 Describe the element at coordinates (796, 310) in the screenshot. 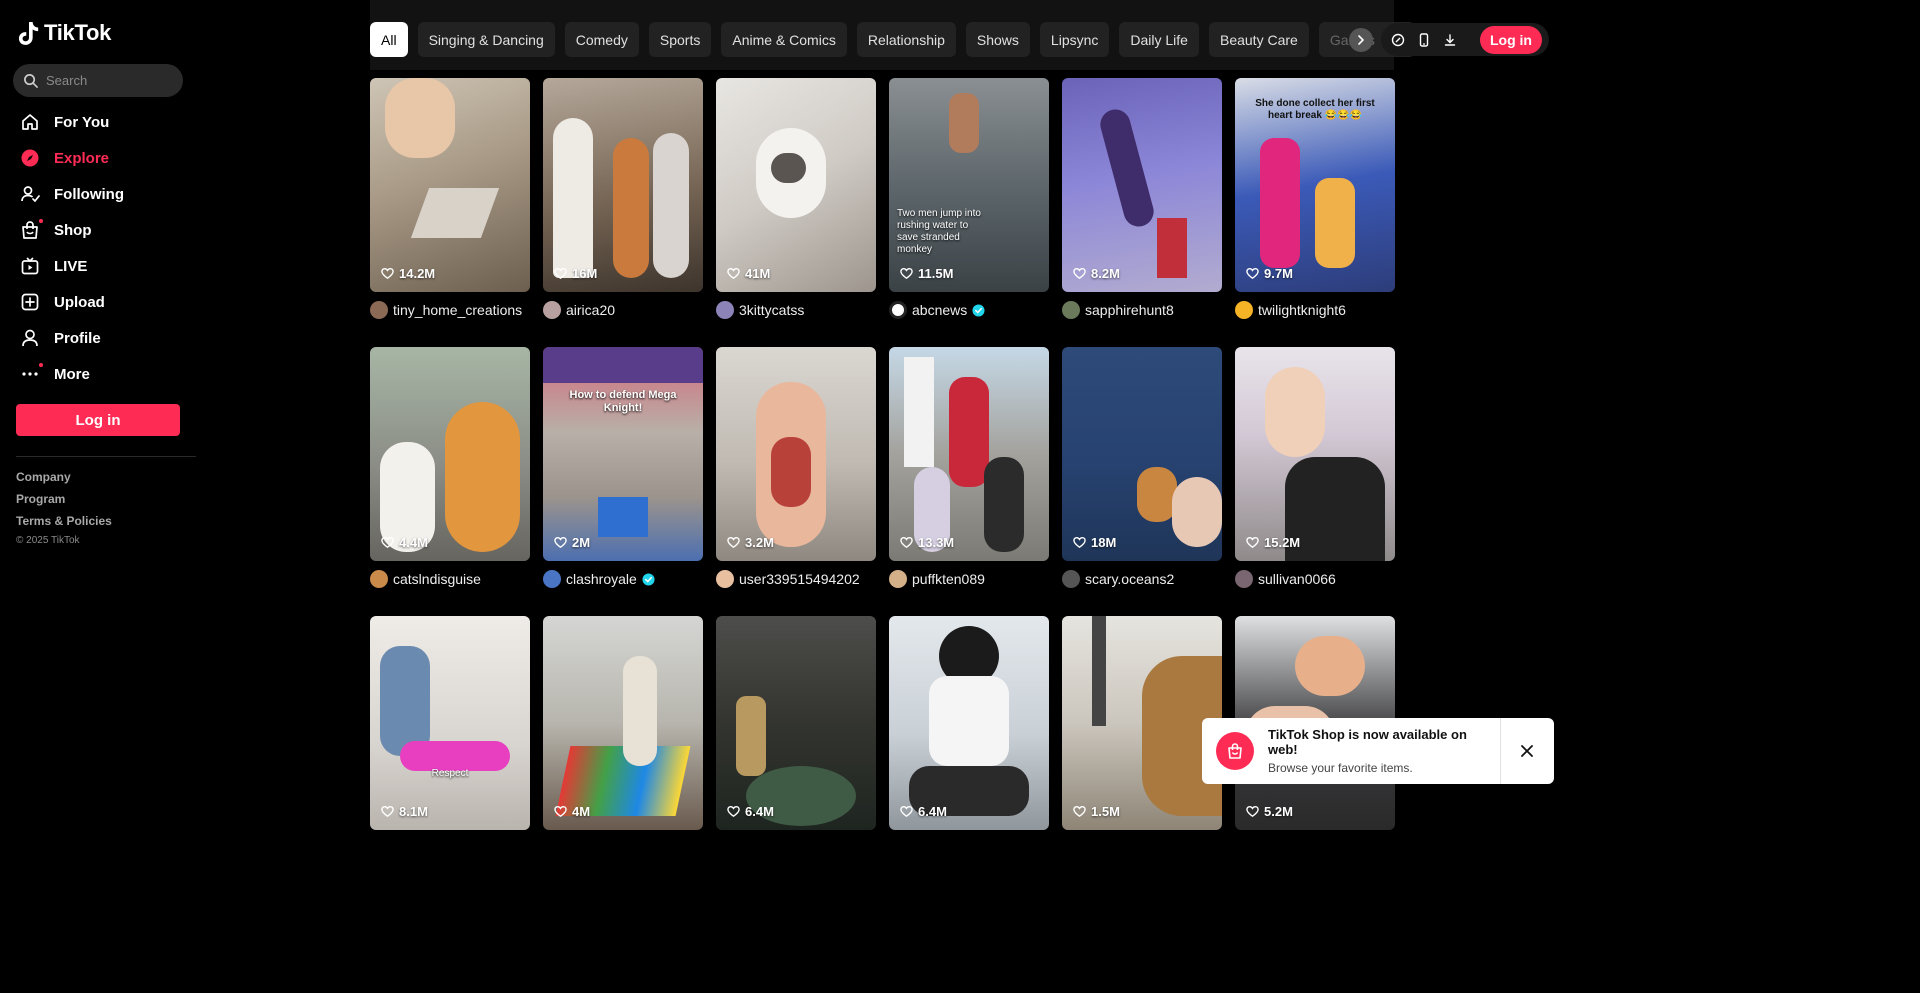

I see `video-author: 3kittycatss` at that location.